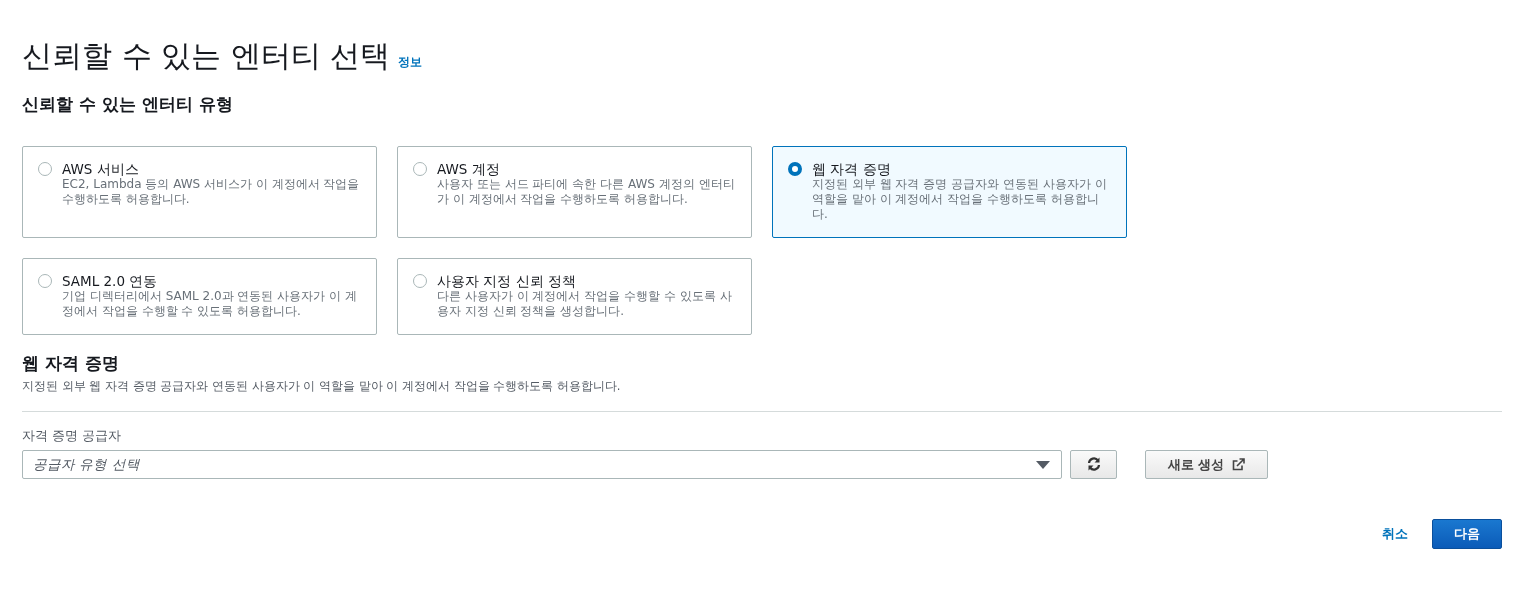 The image size is (1526, 605). I want to click on option-label: AWS 서비스, so click(101, 168).